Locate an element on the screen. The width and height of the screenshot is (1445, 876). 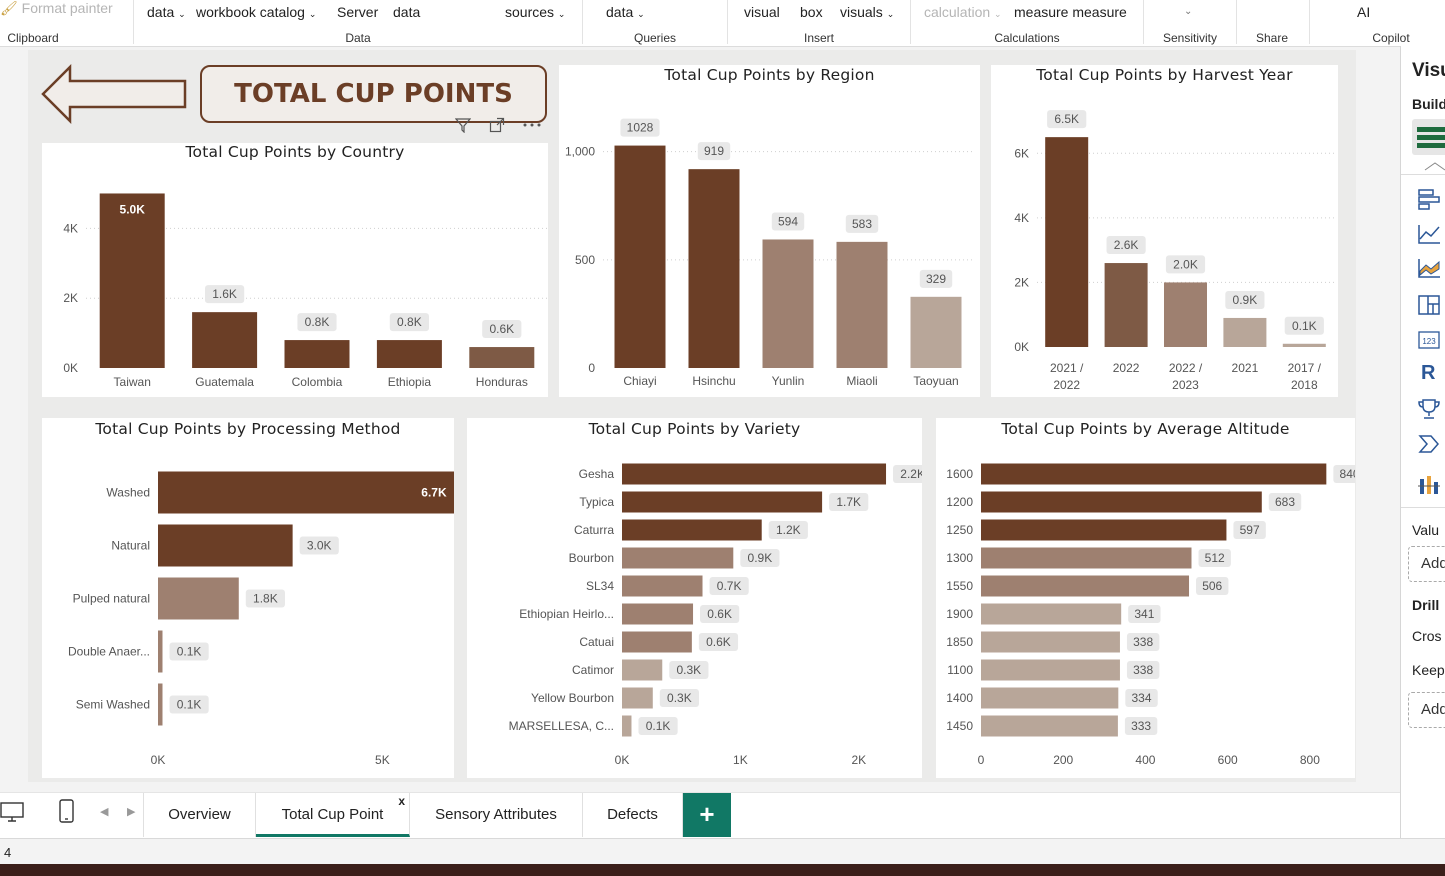
stacked-column-chart-icon is located at coordinates (1428, 137).